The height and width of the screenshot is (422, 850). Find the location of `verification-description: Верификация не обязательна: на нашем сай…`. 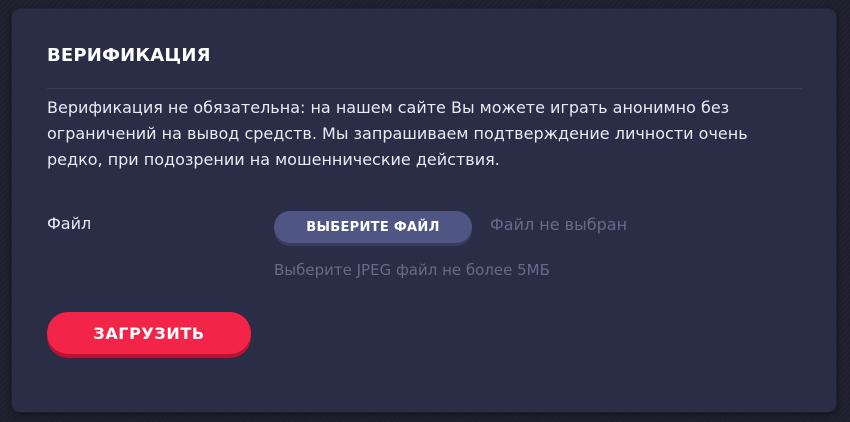

verification-description: Верификация не обязательна: на нашем сай… is located at coordinates (397, 133).